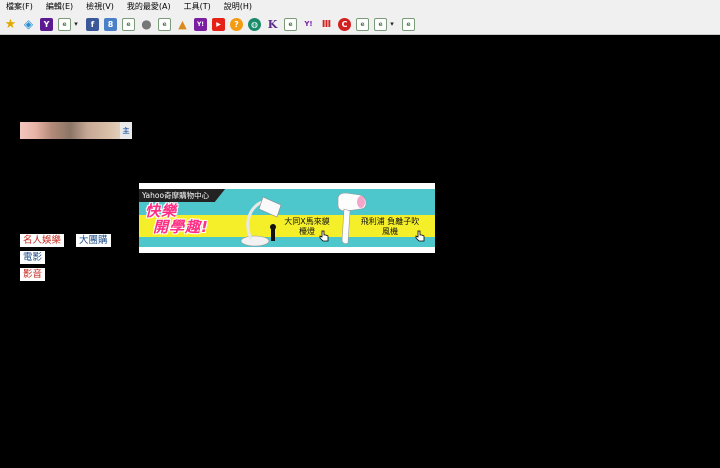 The height and width of the screenshot is (468, 720). I want to click on ad-banner: Yahoo奇摩購物中心 快樂 開學趣! 大同X馬來貘 檯燈 飛利浦 負離子吹風機, so click(287, 218).